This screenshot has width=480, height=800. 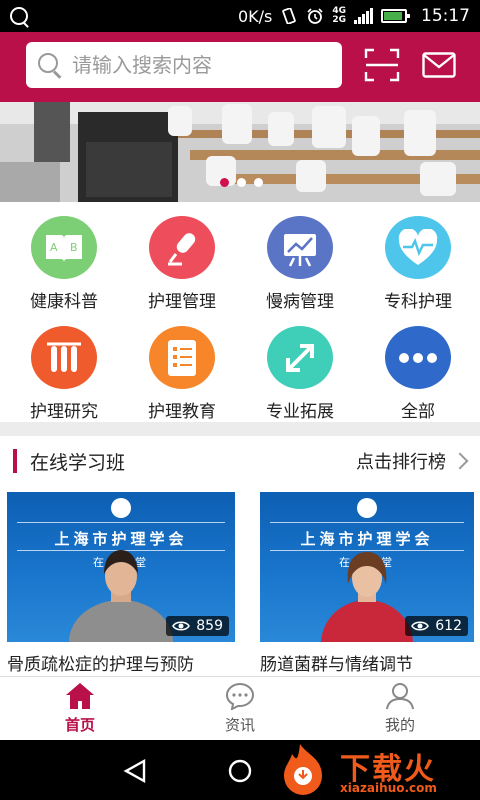 What do you see at coordinates (255, 16) in the screenshot?
I see `network-speed: 0K/s` at bounding box center [255, 16].